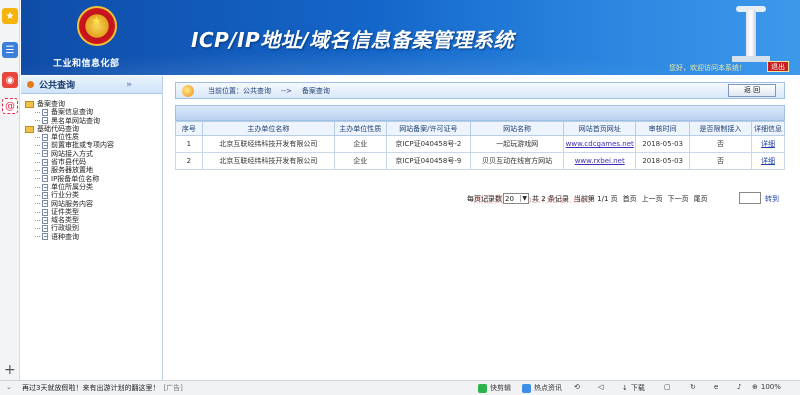  I want to click on tree-item: 域名类型, so click(93, 220).